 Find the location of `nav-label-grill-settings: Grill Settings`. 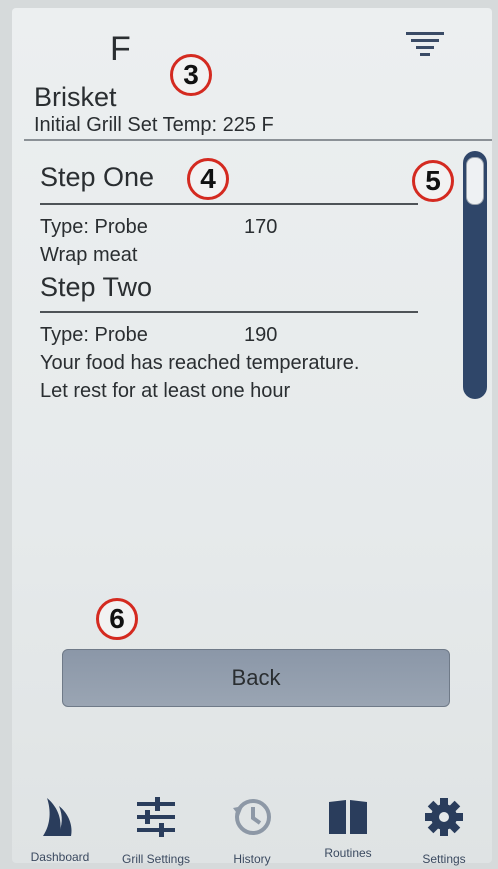

nav-label-grill-settings: Grill Settings is located at coordinates (156, 859).